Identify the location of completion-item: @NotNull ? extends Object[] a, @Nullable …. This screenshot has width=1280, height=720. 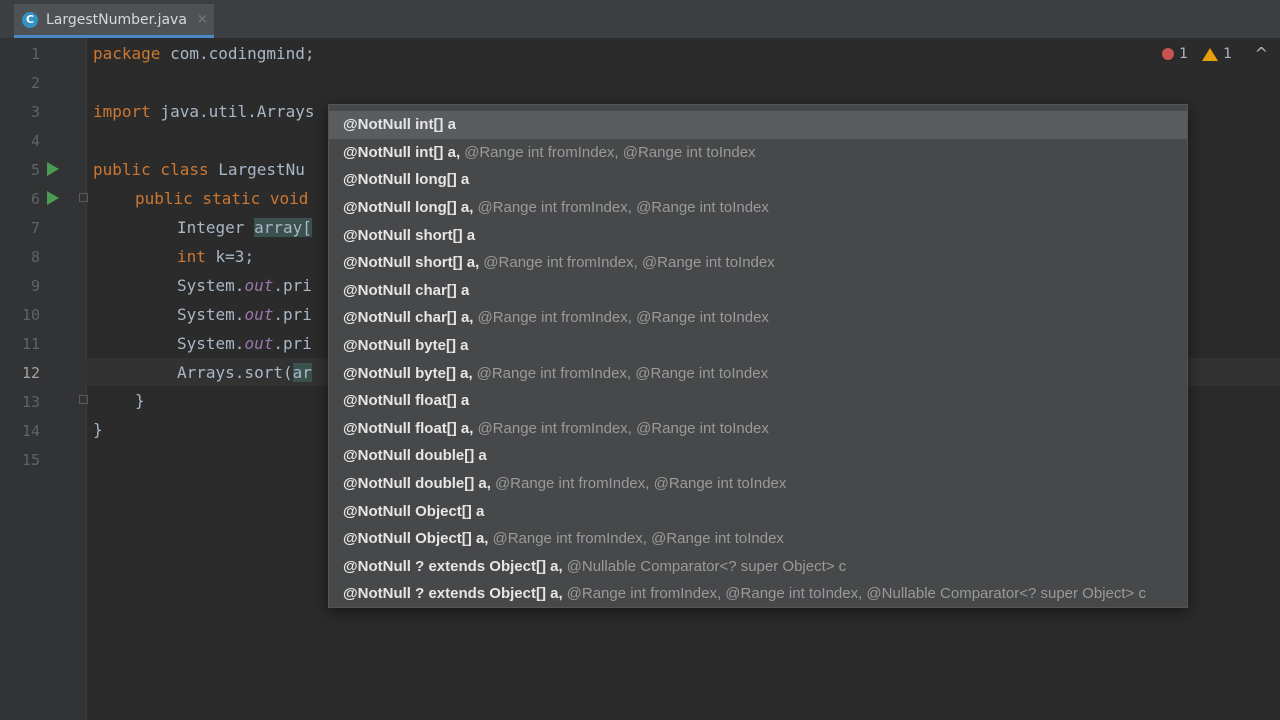
(758, 567).